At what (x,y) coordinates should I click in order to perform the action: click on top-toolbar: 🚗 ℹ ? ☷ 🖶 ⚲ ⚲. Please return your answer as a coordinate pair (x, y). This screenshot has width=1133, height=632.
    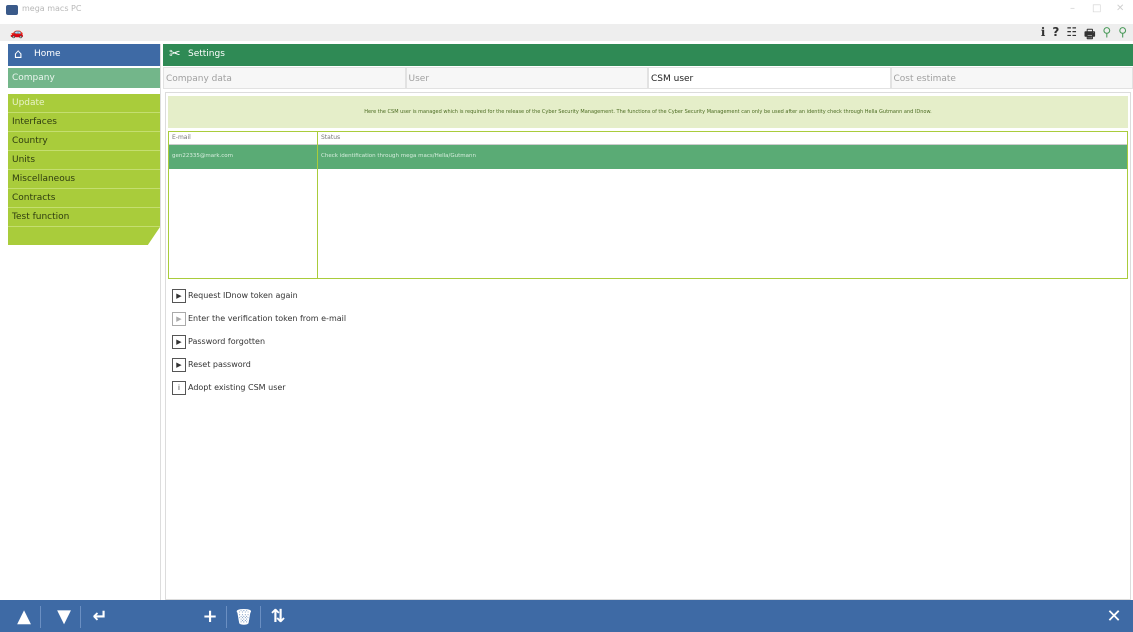
    Looking at the image, I should click on (566, 32).